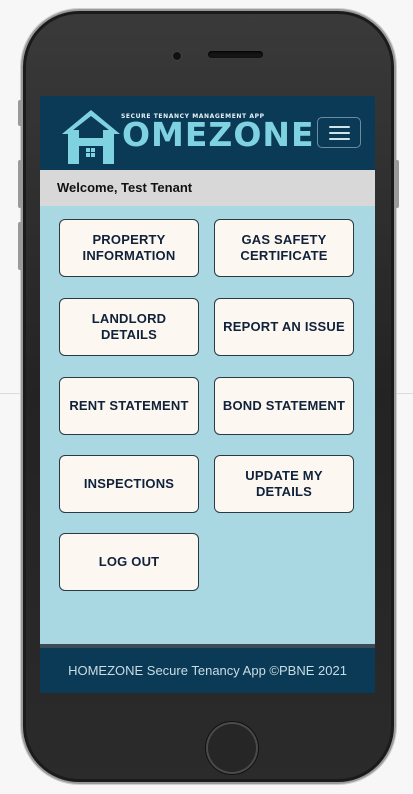 The image size is (413, 794). What do you see at coordinates (218, 134) in the screenshot?
I see `logo-wordmark: OMEZONE` at bounding box center [218, 134].